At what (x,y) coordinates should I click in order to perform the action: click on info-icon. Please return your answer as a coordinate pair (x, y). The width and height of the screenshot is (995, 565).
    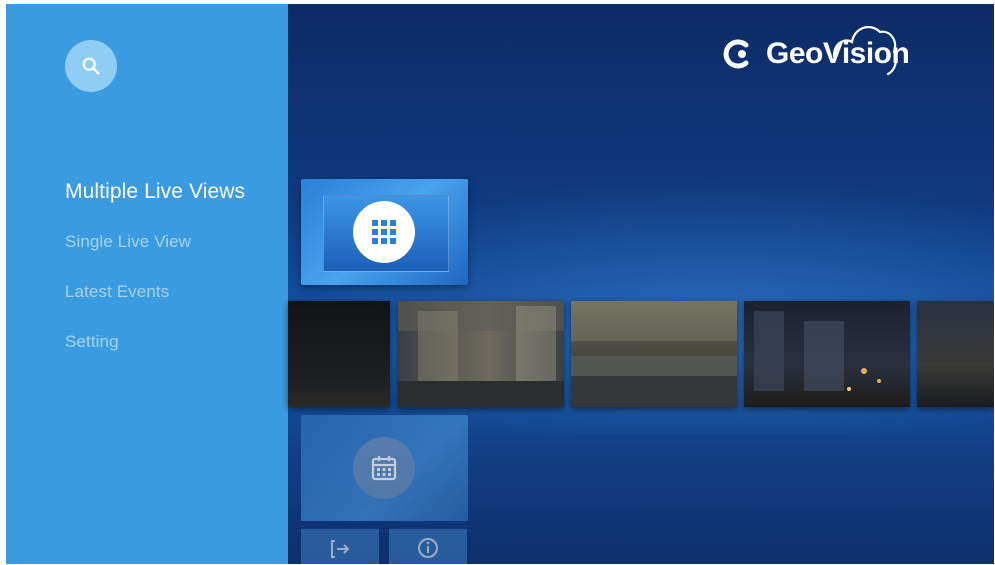
    Looking at the image, I should click on (428, 548).